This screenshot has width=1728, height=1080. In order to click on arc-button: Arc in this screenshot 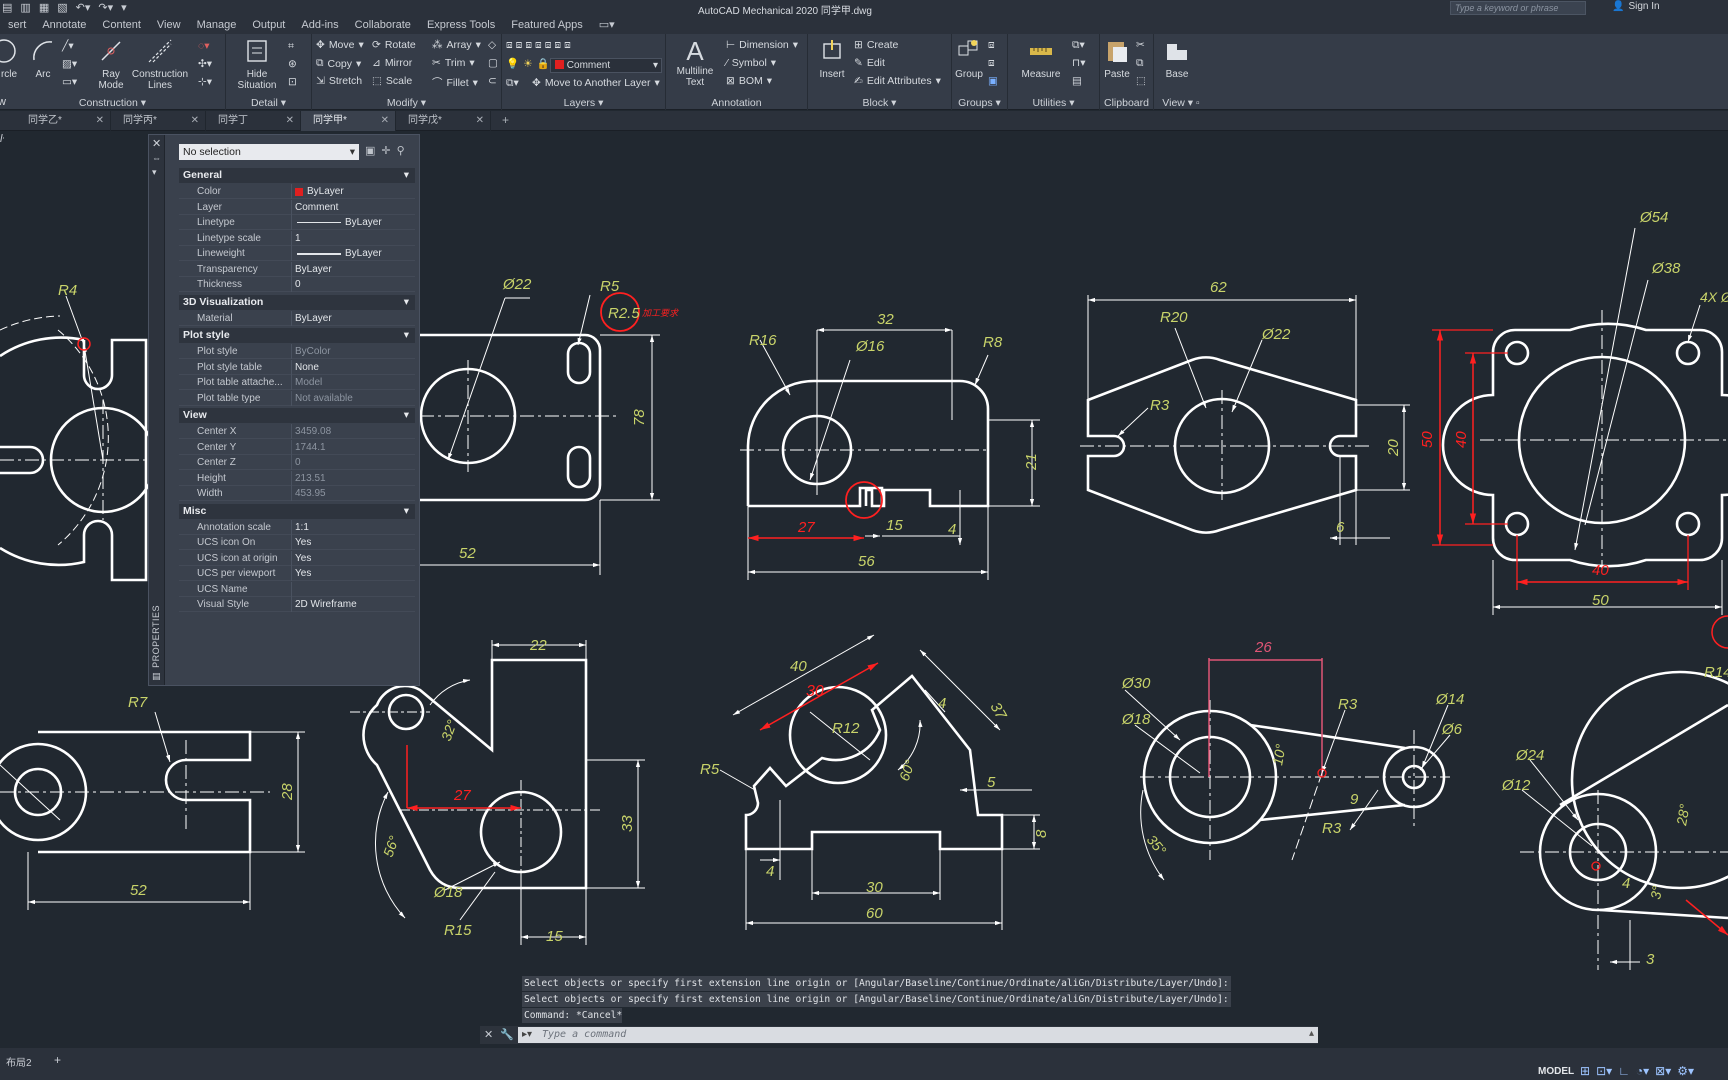, I will do `click(43, 59)`.